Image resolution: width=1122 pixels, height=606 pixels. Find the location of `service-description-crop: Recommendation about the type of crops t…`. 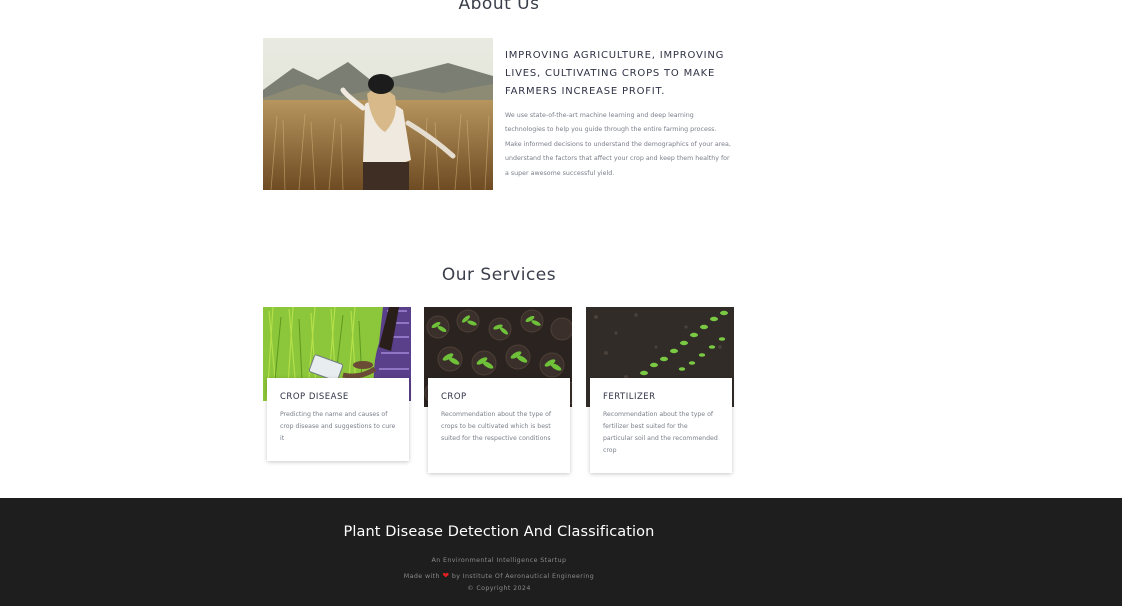

service-description-crop: Recommendation about the type of crops t… is located at coordinates (496, 426).